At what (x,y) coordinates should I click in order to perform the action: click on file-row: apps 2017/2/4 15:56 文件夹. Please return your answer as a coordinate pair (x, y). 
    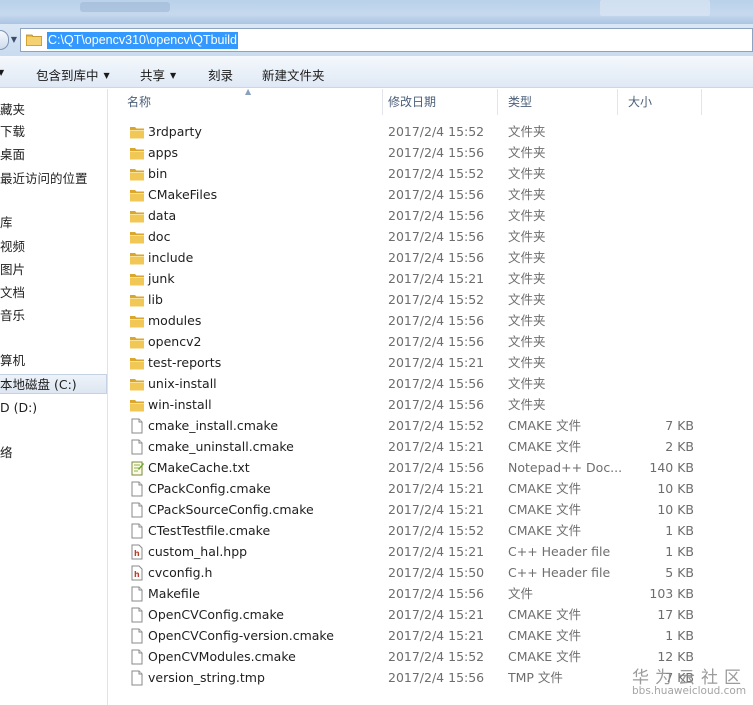
    Looking at the image, I should click on (431, 152).